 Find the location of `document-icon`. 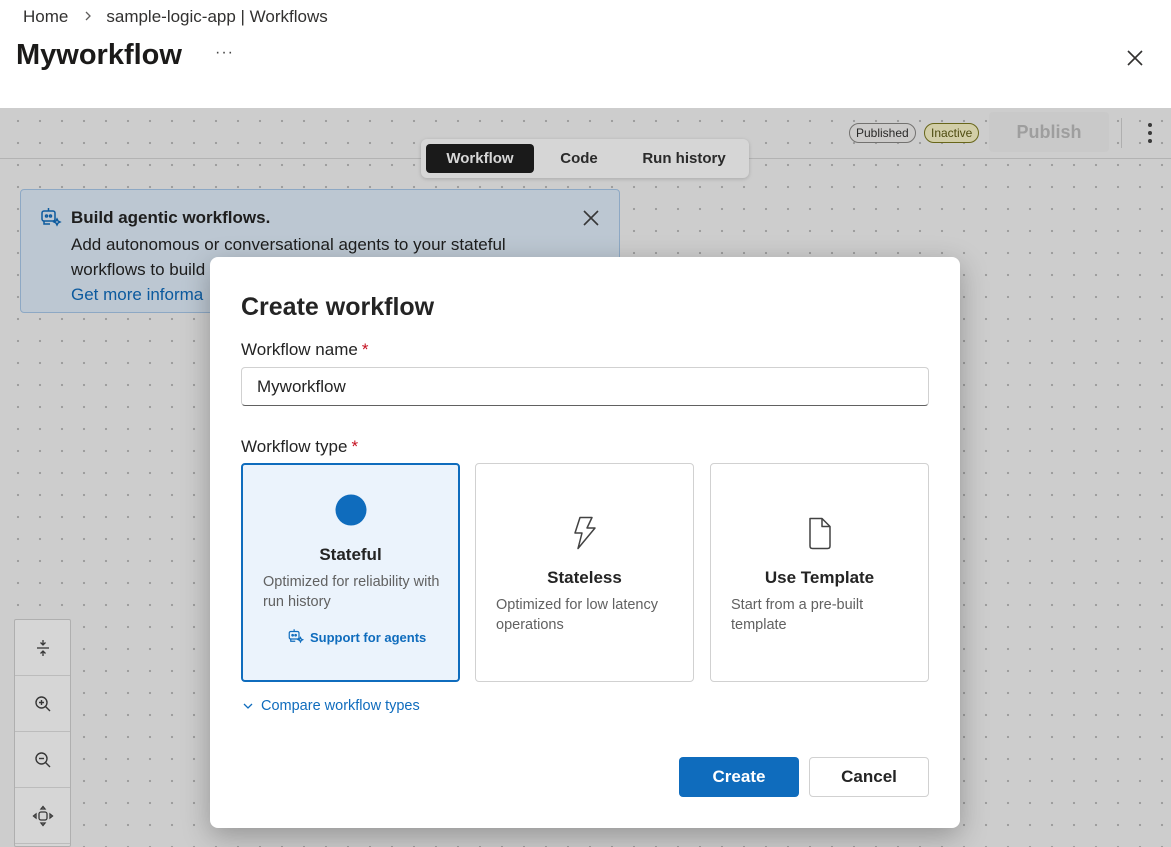

document-icon is located at coordinates (820, 536).